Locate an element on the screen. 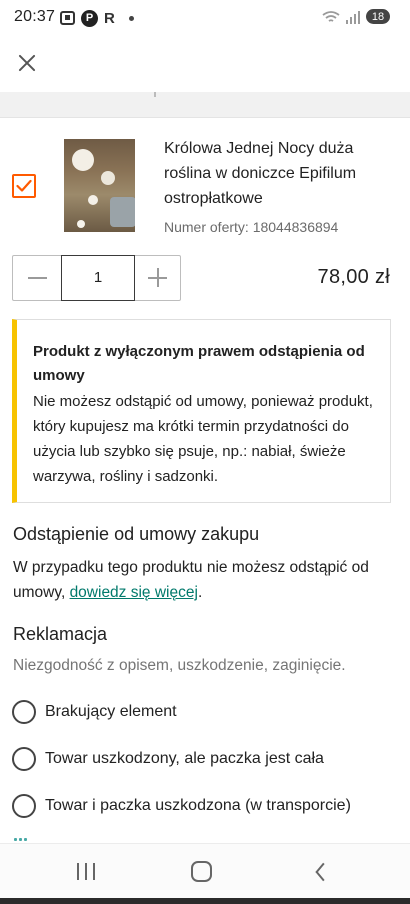 Image resolution: width=410 pixels, height=904 pixels. status-bar: 20:37 P R 18 is located at coordinates (205, 18).